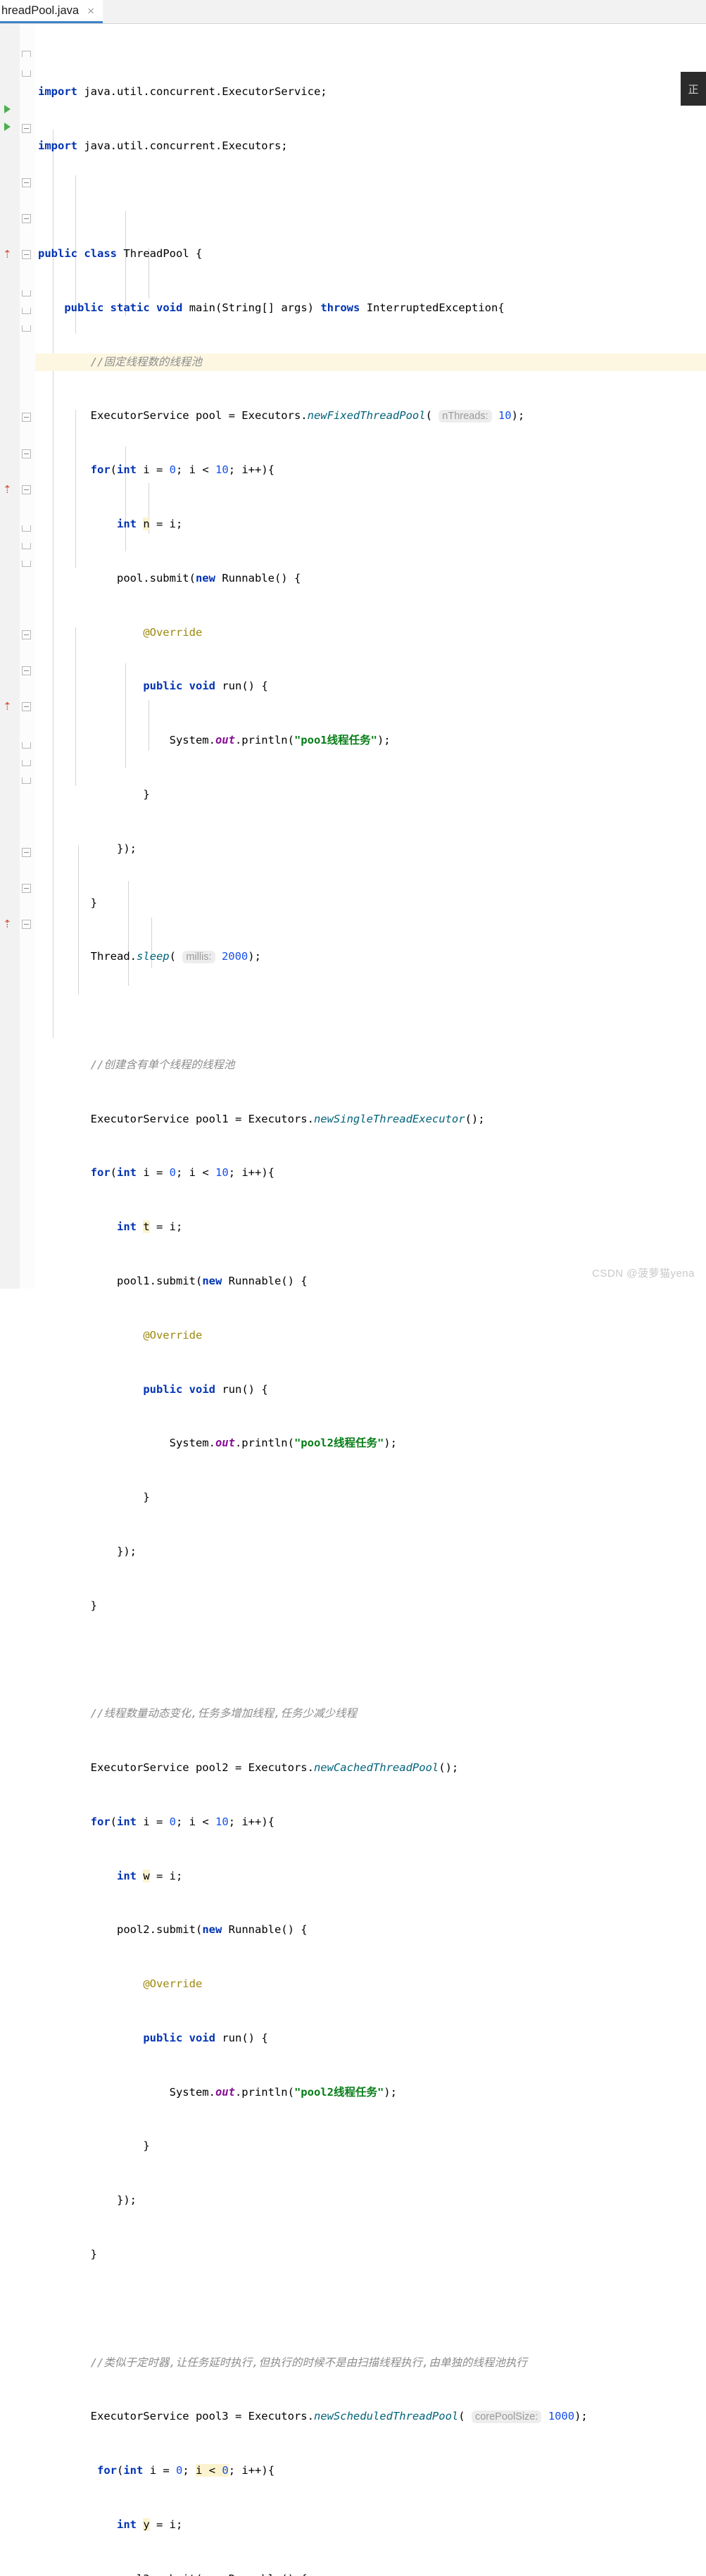  I want to click on code-line: int w = i;, so click(370, 1877).